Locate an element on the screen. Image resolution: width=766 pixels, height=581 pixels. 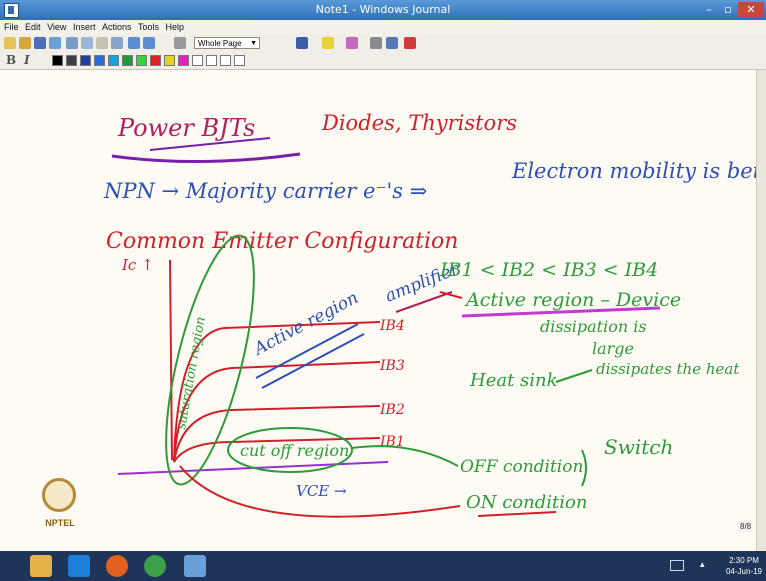
cutoff-text: cut off region is located at coordinates (294, 450).